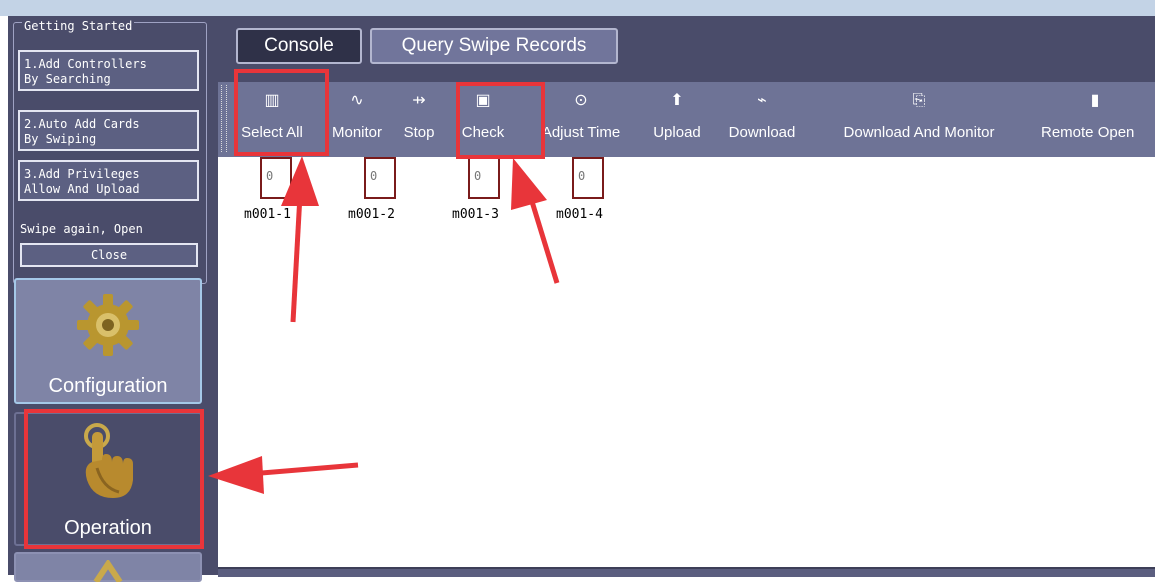 The width and height of the screenshot is (1155, 588). What do you see at coordinates (581, 100) in the screenshot?
I see `clock-icon: ⊙` at bounding box center [581, 100].